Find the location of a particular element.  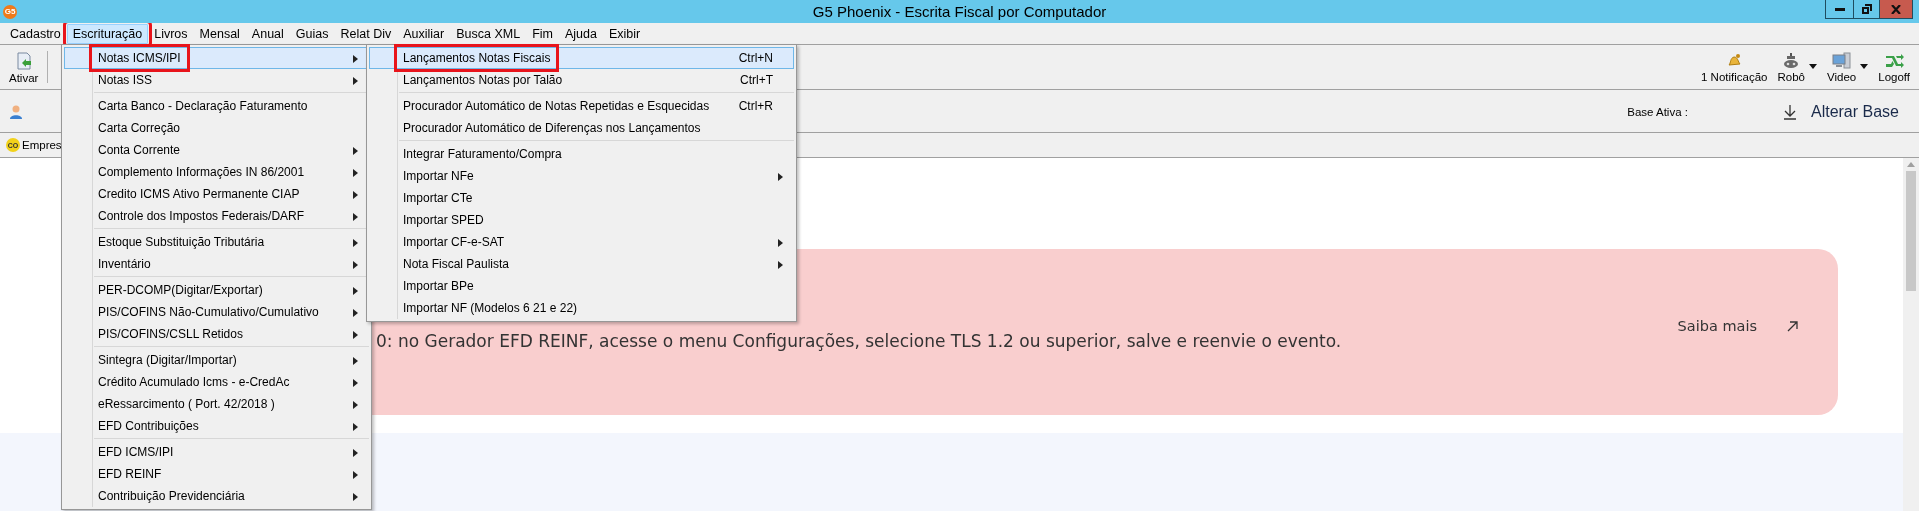

menu-item: Controle dos Impostos Federais/DARF is located at coordinates (216, 216).